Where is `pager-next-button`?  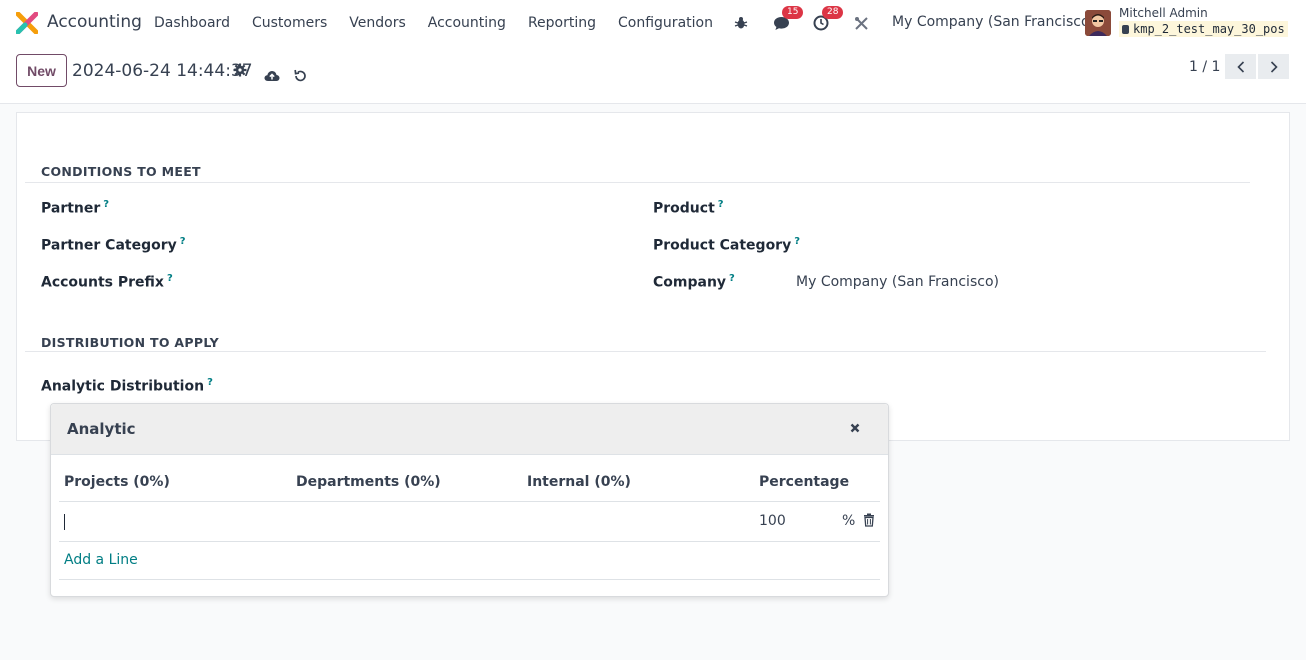 pager-next-button is located at coordinates (1273, 66).